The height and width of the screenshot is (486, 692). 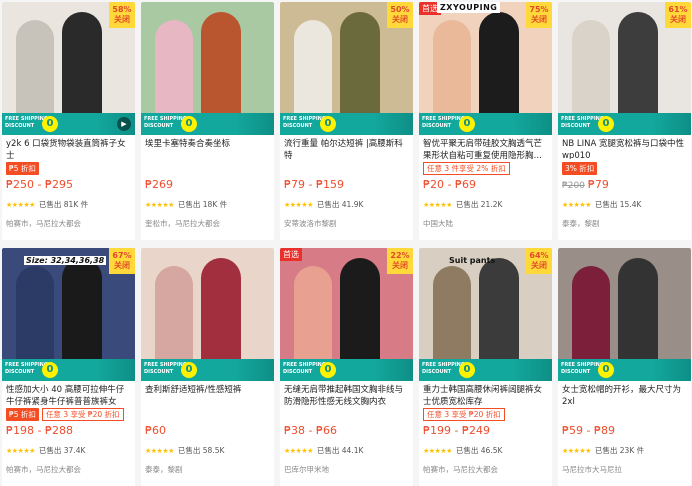 What do you see at coordinates (346, 393) in the screenshot?
I see `product-title: 无缝无肩带推起韩国文胸非线与防滑隐形性感无线文胸内衣` at bounding box center [346, 393].